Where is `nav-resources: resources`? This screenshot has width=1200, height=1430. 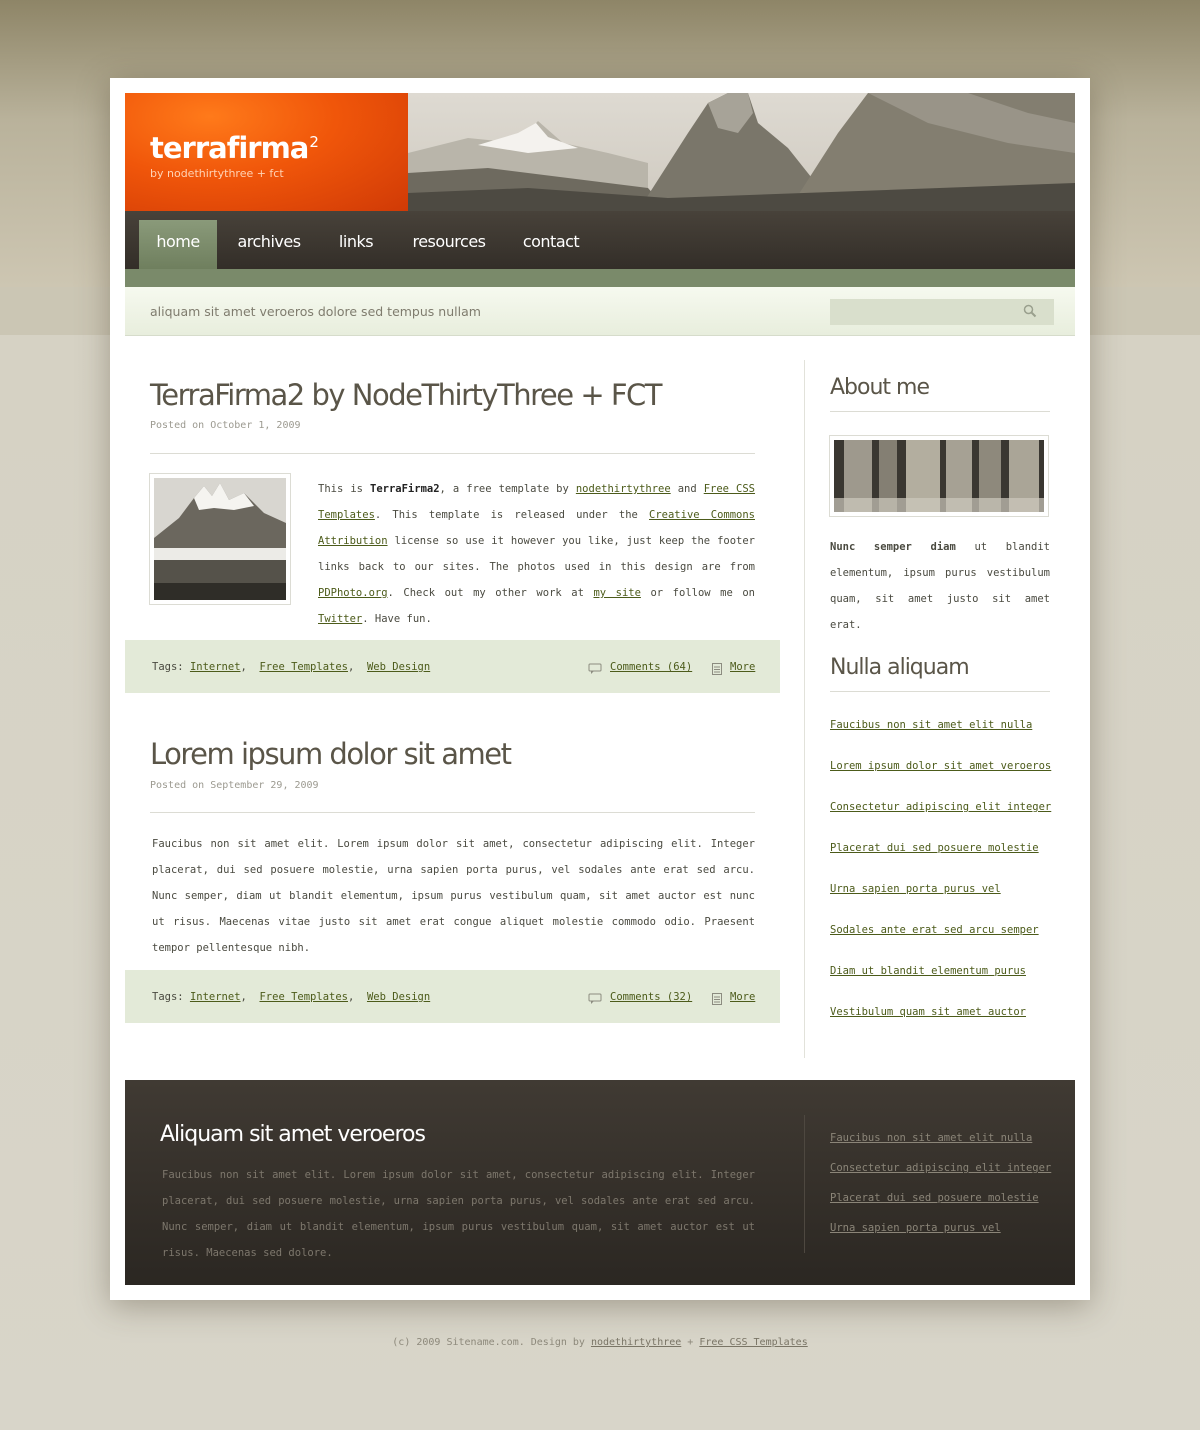
nav-resources: resources is located at coordinates (449, 244).